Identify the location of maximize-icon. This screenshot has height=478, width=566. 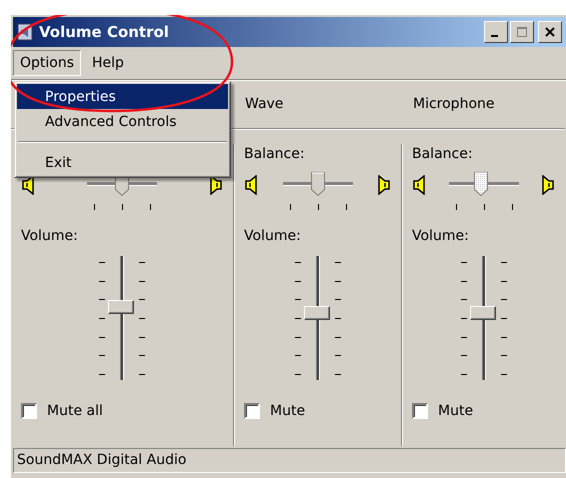
(522, 32).